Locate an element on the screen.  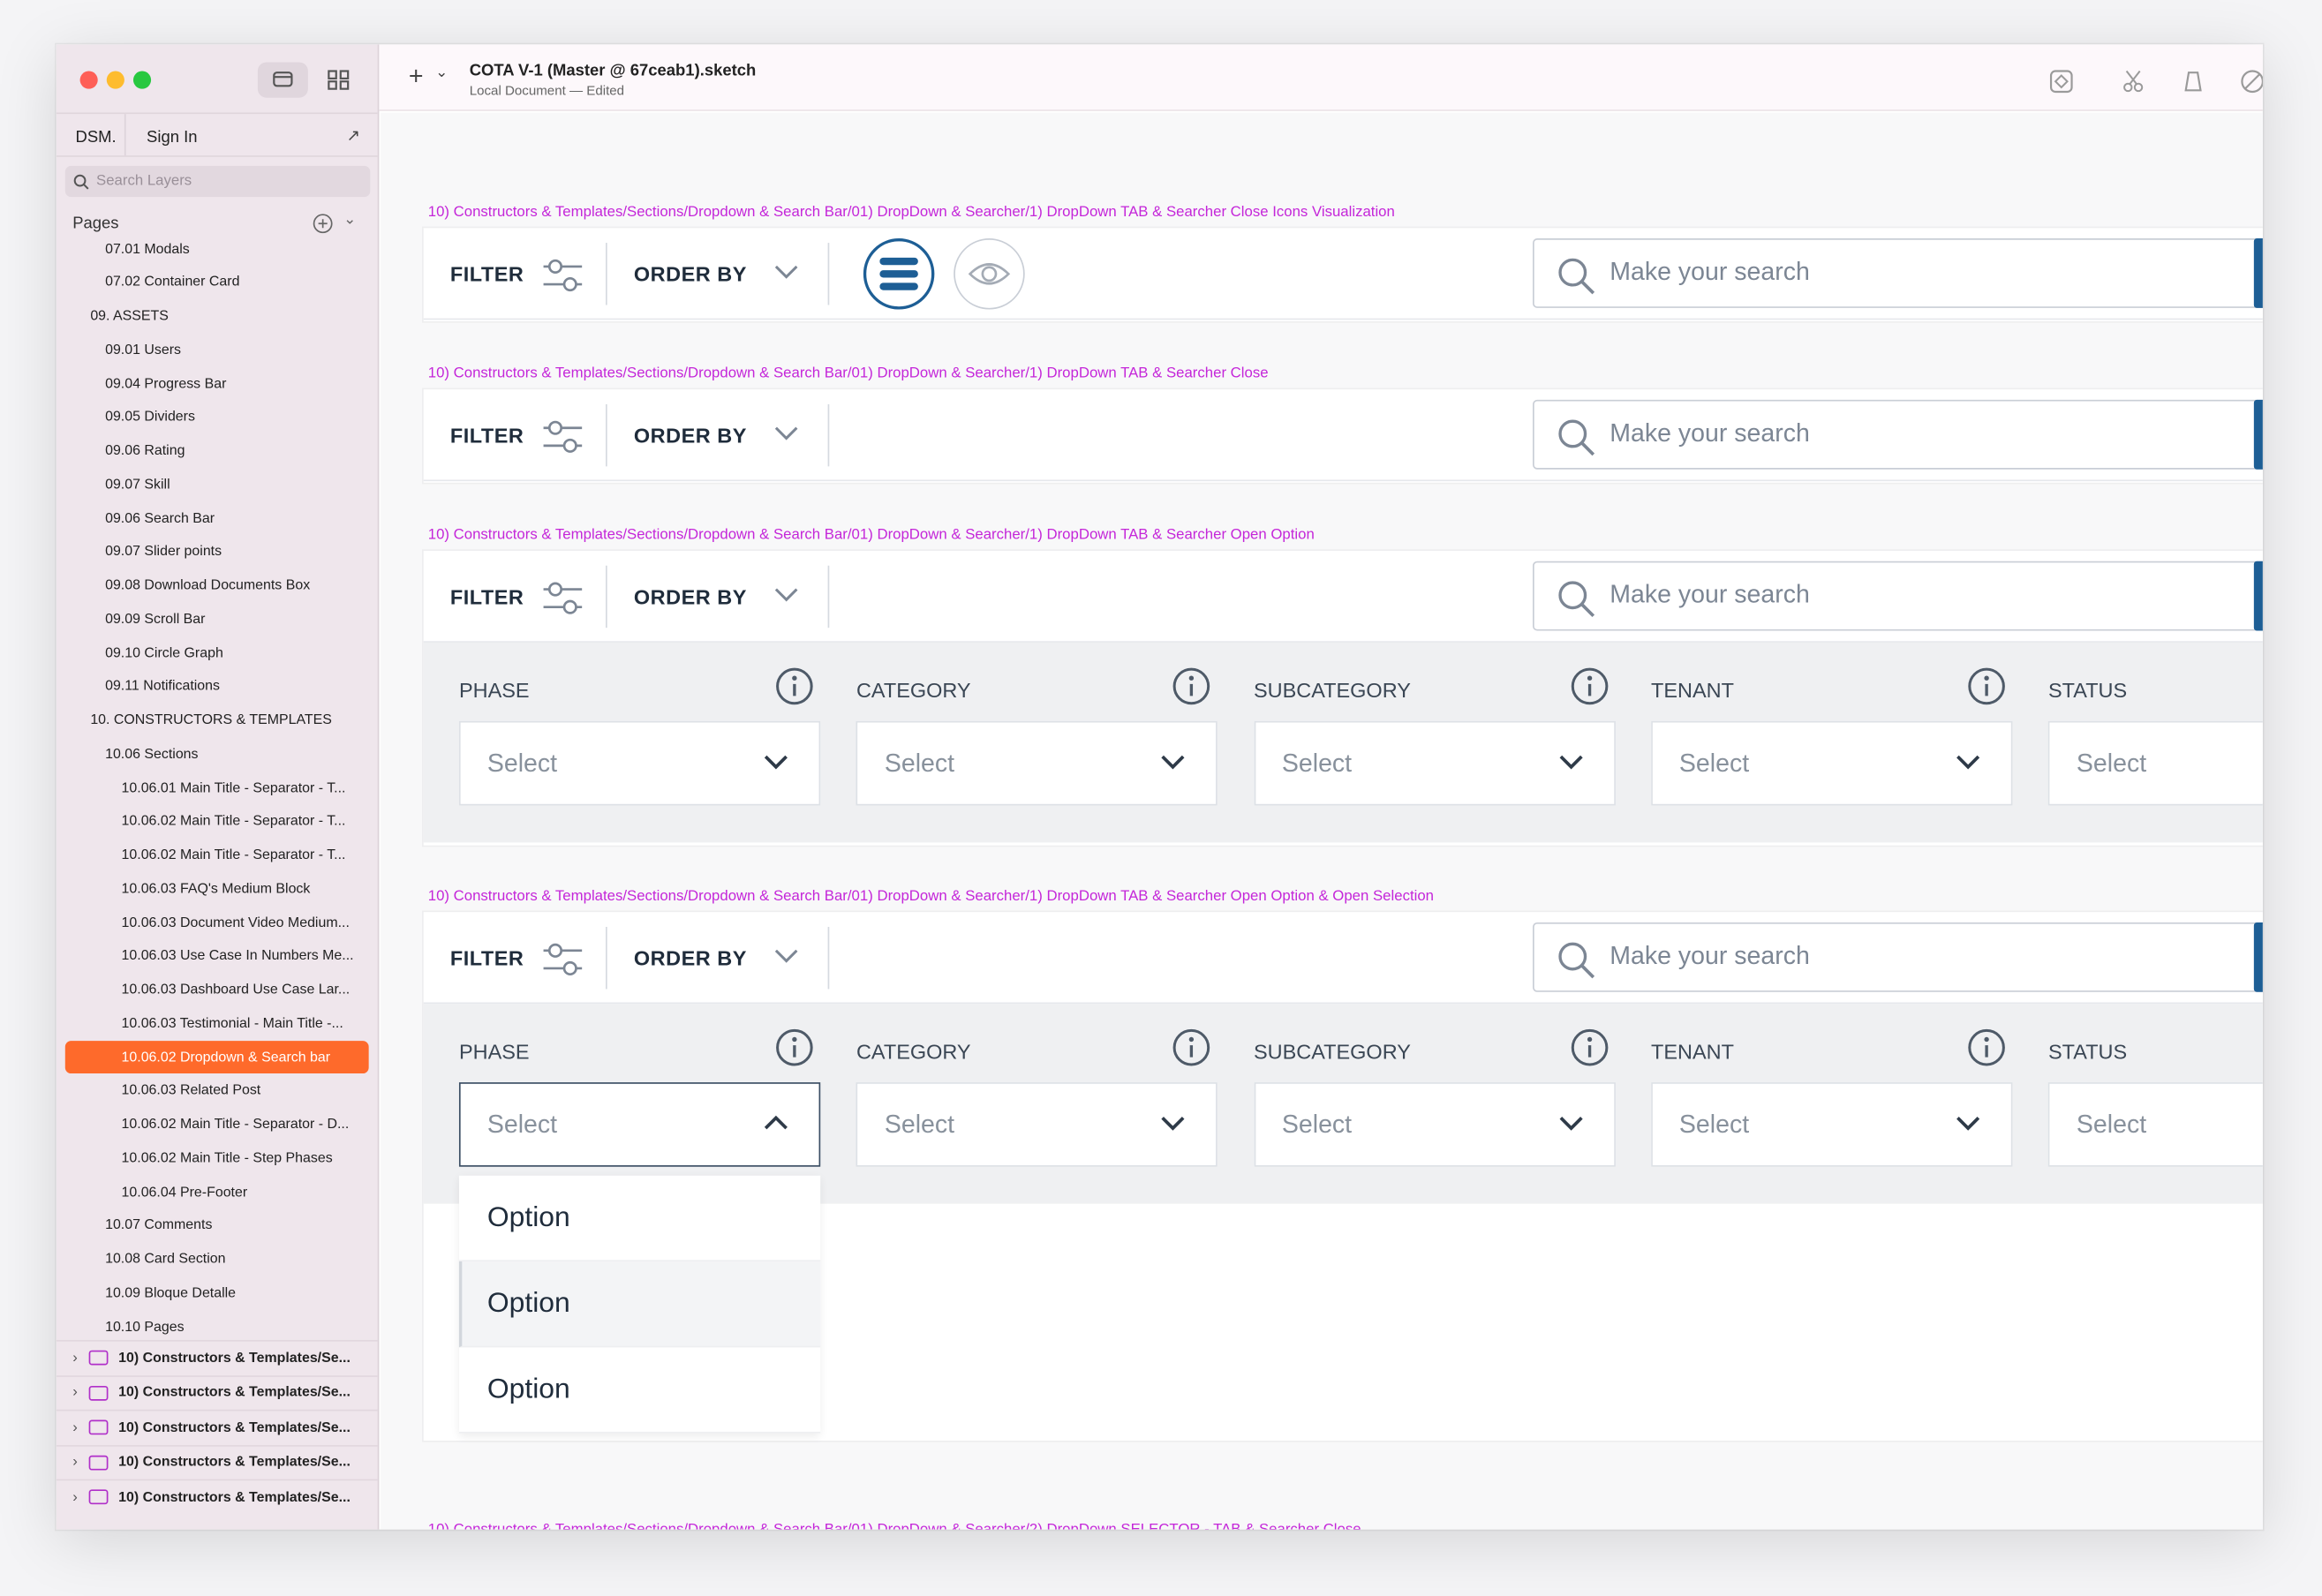
page-item: 09.07 Slider points is located at coordinates (218, 552).